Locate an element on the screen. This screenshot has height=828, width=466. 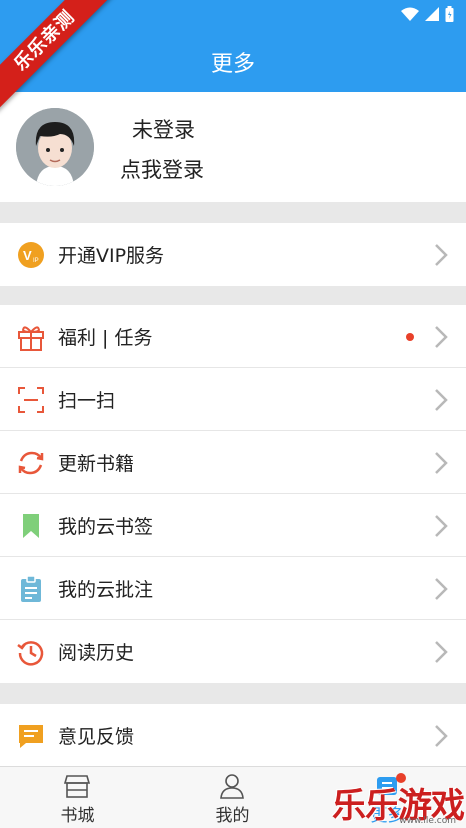
tab-bookstore: 书城 is located at coordinates (77, 797).